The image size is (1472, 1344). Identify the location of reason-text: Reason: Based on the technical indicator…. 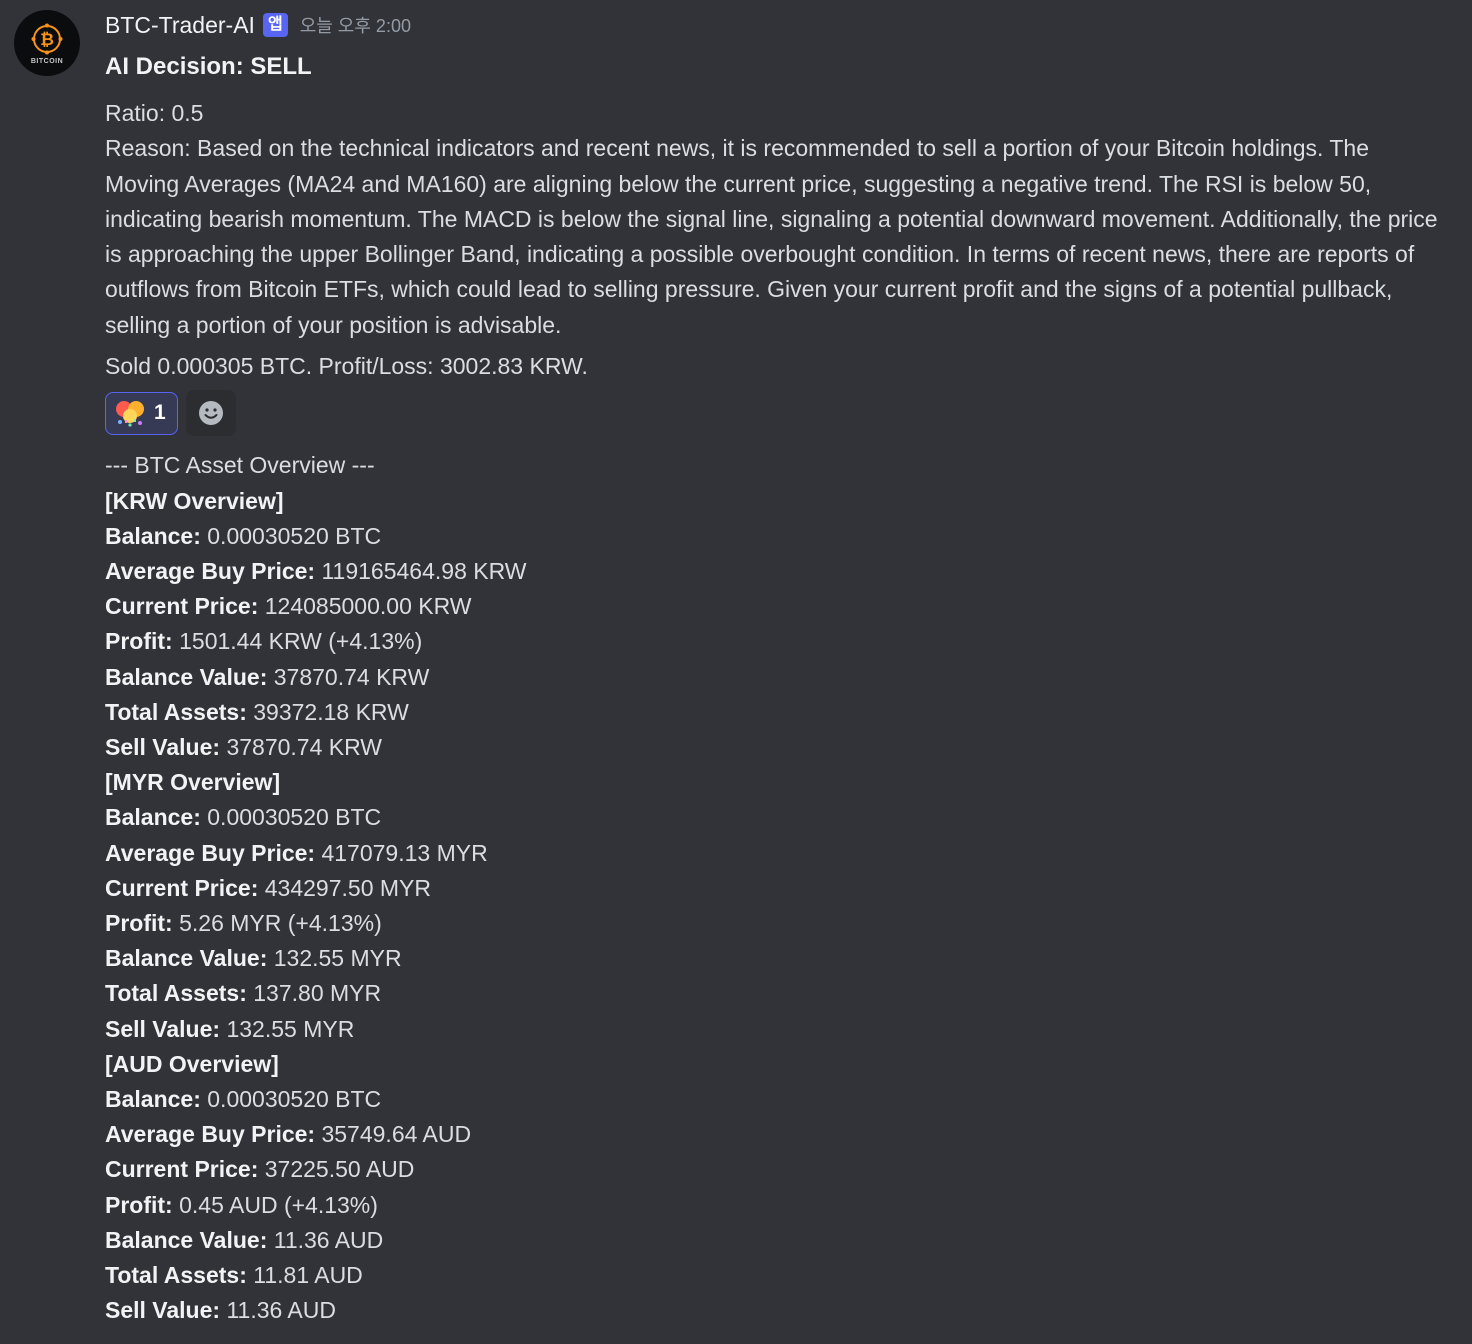
(771, 236).